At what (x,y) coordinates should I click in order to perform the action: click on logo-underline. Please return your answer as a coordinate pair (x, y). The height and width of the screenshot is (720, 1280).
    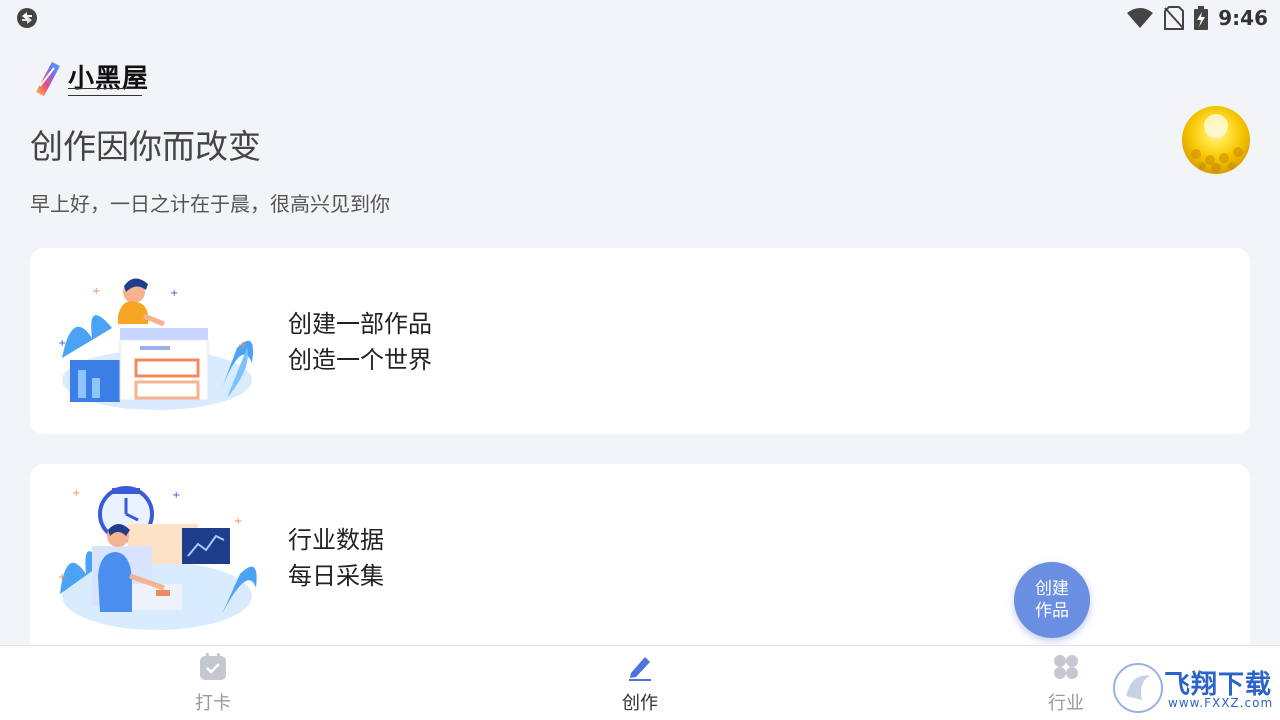
    Looking at the image, I should click on (105, 92).